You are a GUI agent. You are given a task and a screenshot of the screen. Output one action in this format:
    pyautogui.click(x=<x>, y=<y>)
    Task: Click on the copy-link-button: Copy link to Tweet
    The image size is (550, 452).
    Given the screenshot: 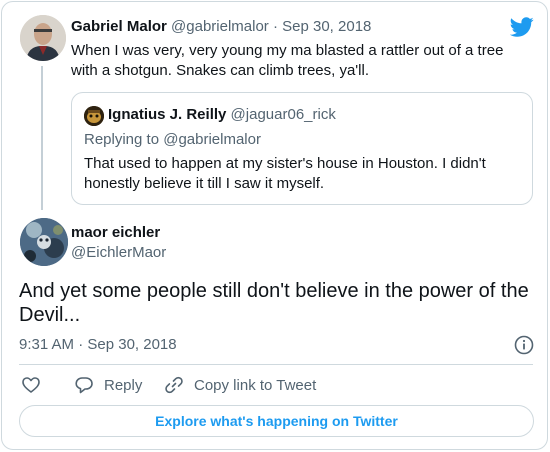 What is the action you would take?
    pyautogui.click(x=240, y=385)
    